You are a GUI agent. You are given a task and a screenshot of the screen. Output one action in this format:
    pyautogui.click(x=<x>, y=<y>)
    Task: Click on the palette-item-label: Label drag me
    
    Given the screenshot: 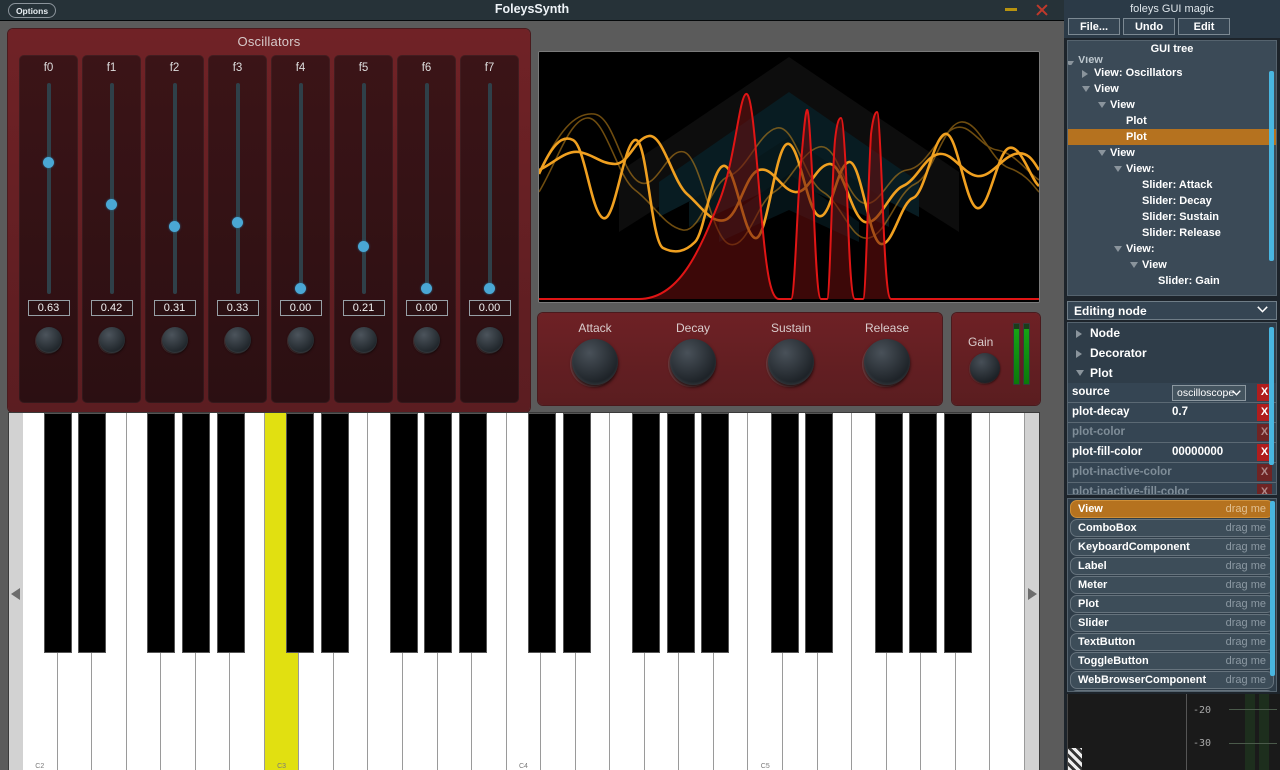 What is the action you would take?
    pyautogui.click(x=1172, y=566)
    